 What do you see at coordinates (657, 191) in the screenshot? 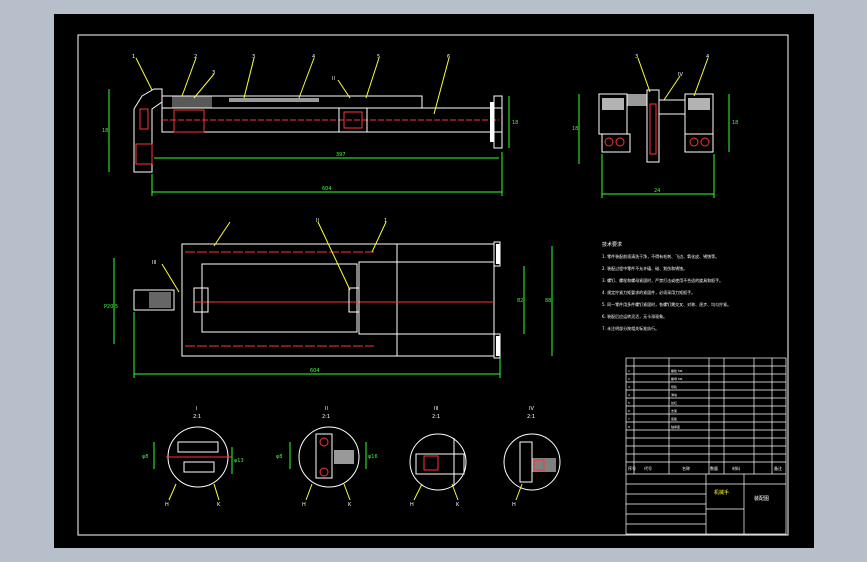
I see `side-view-dim-bottom: 24` at bounding box center [657, 191].